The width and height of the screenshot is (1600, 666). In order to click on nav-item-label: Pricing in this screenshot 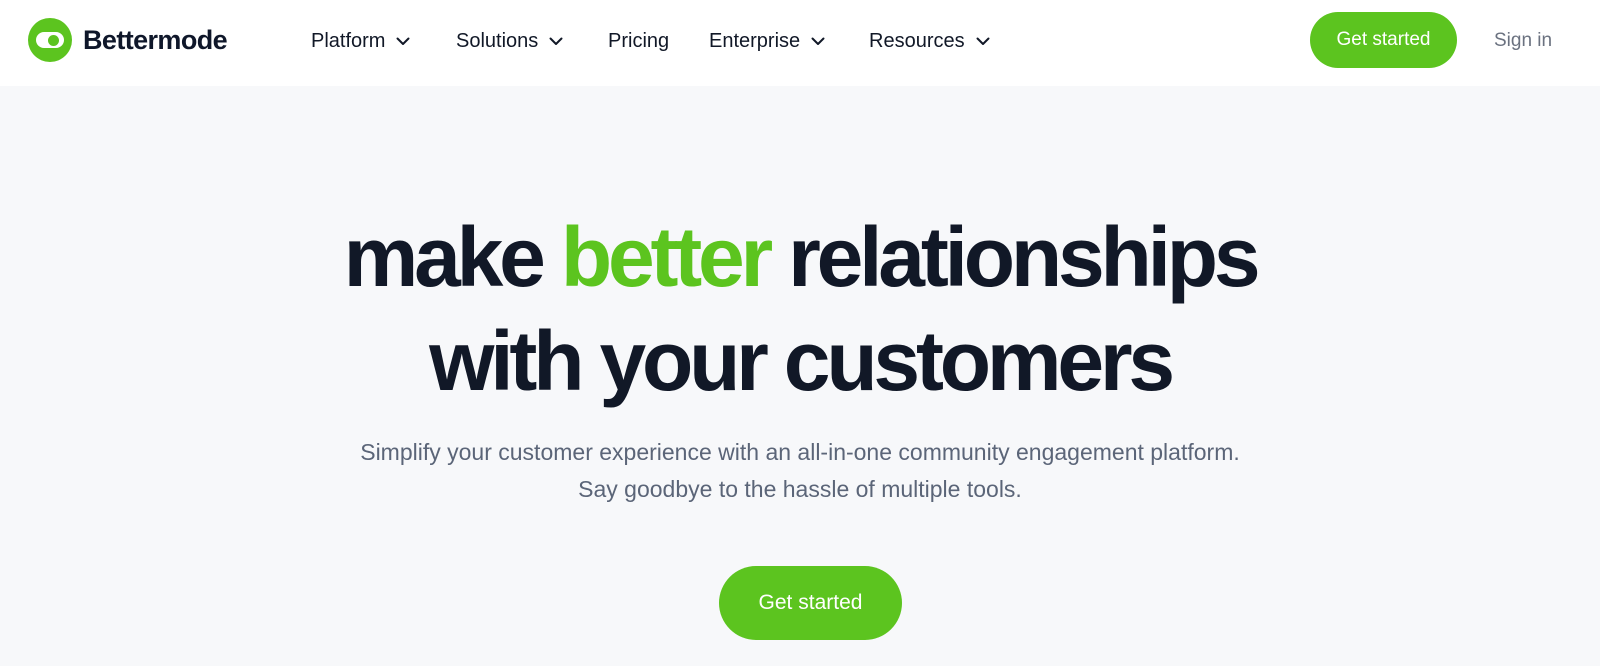, I will do `click(639, 40)`.